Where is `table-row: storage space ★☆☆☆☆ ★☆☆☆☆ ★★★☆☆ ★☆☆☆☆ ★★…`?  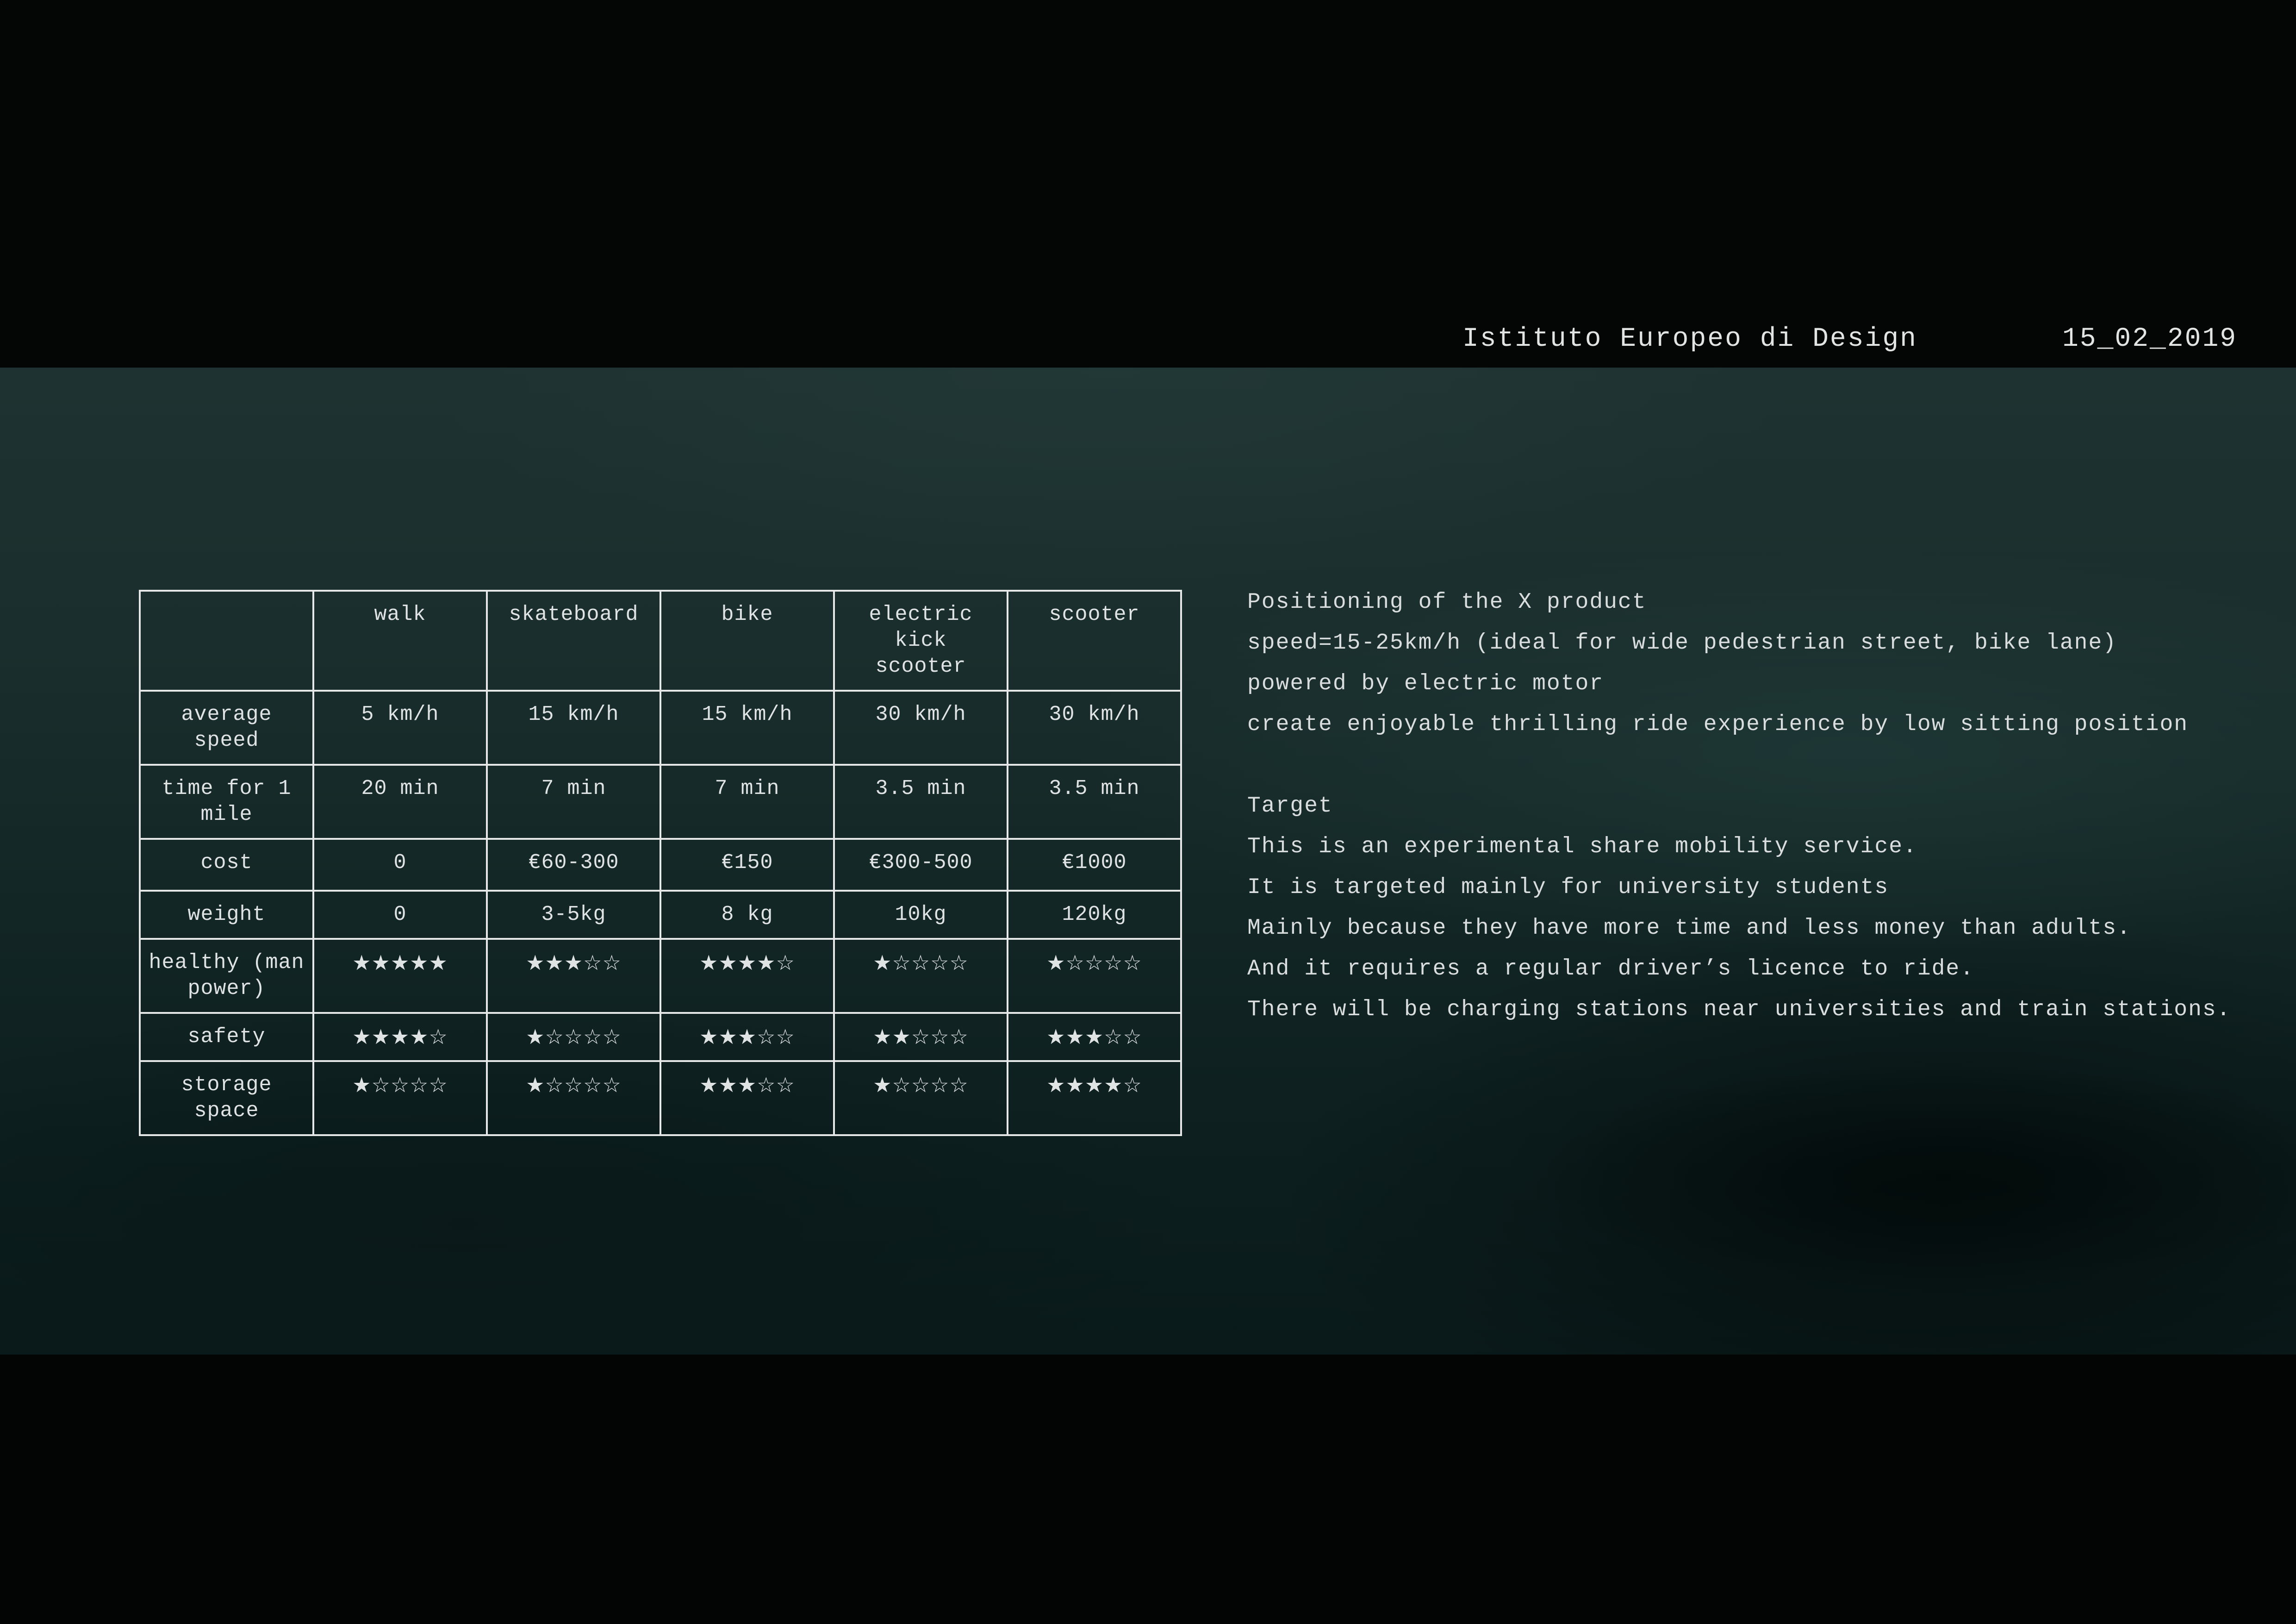
table-row: storage space ★☆☆☆☆ ★☆☆☆☆ ★★★☆☆ ★☆☆☆☆ ★★… is located at coordinates (660, 1098).